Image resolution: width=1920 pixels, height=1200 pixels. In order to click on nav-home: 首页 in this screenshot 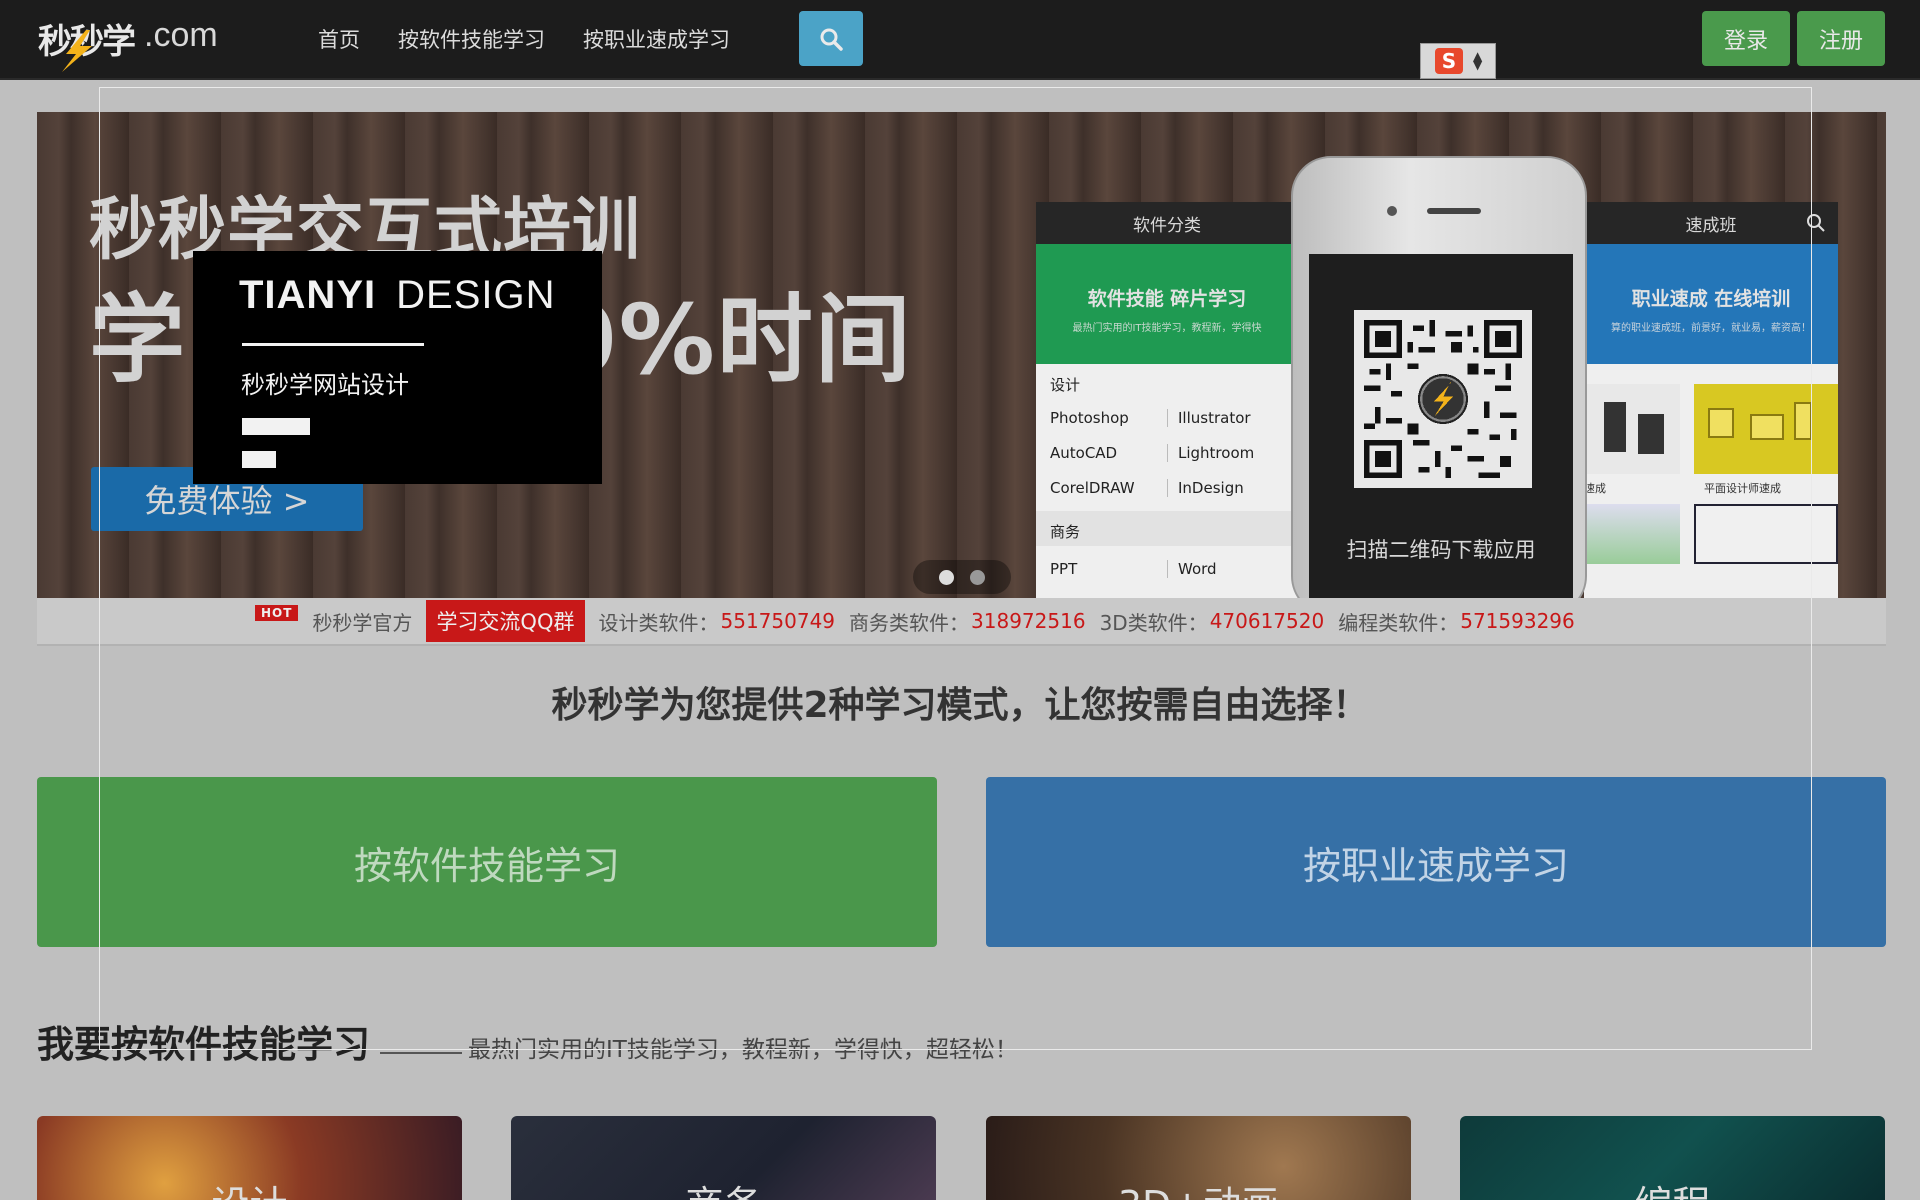, I will do `click(339, 39)`.